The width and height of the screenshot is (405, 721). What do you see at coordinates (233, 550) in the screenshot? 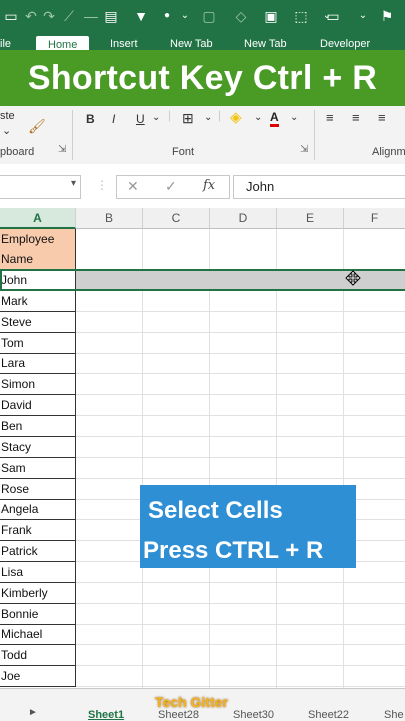
I see `callout-line-2: Press CTRL + R` at bounding box center [233, 550].